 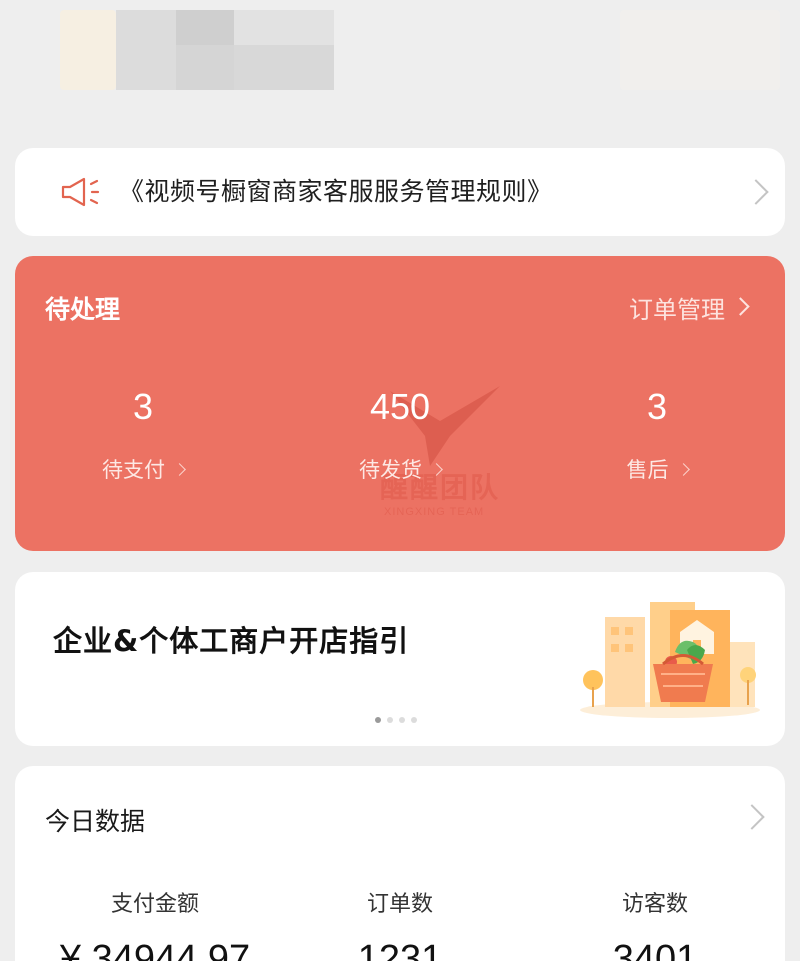 What do you see at coordinates (146, 50) in the screenshot?
I see `blurred-shop-name` at bounding box center [146, 50].